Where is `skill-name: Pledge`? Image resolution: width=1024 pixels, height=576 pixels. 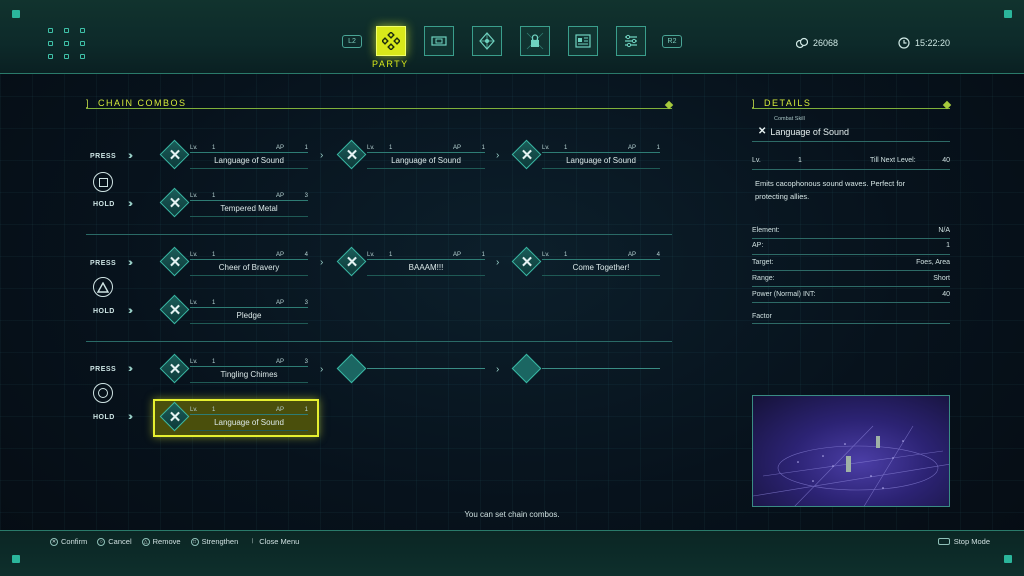
skill-name: Pledge is located at coordinates (249, 315).